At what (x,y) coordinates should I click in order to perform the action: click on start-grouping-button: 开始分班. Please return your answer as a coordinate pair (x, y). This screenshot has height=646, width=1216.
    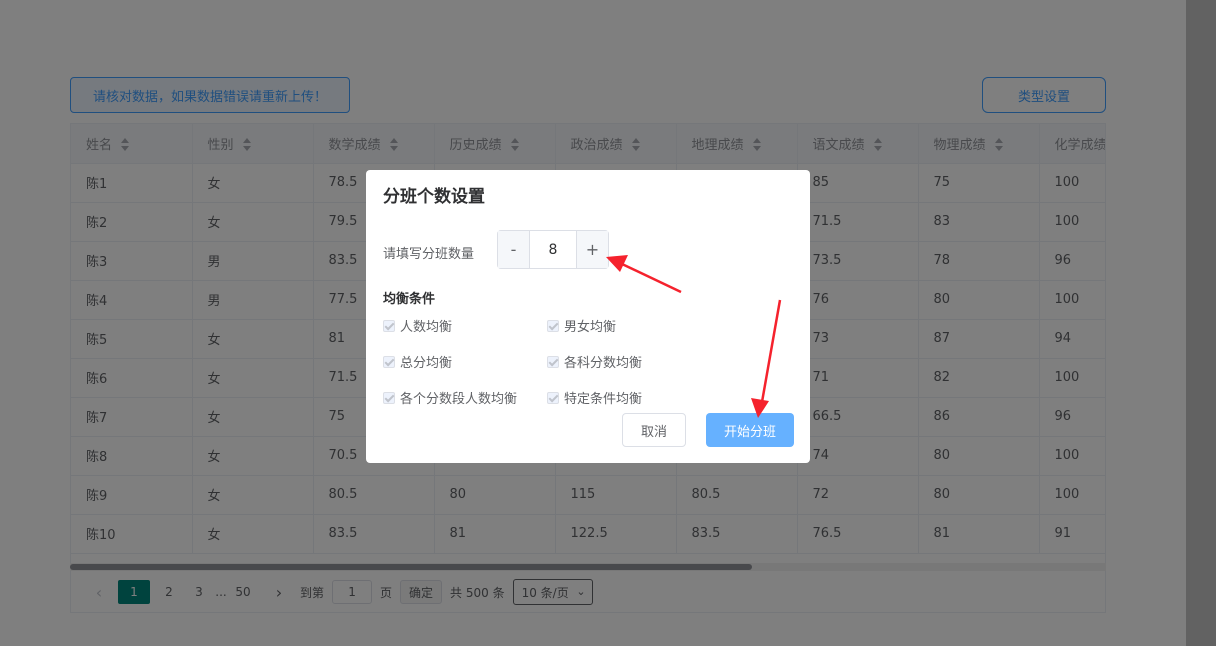
    Looking at the image, I should click on (750, 430).